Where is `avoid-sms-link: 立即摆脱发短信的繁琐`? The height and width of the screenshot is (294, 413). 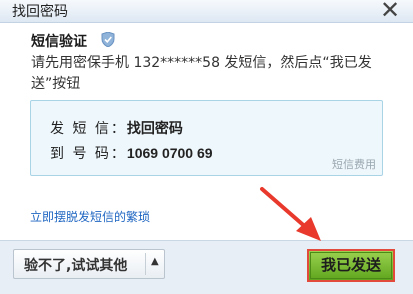 avoid-sms-link: 立即摆脱发短信的繁琐 is located at coordinates (90, 216).